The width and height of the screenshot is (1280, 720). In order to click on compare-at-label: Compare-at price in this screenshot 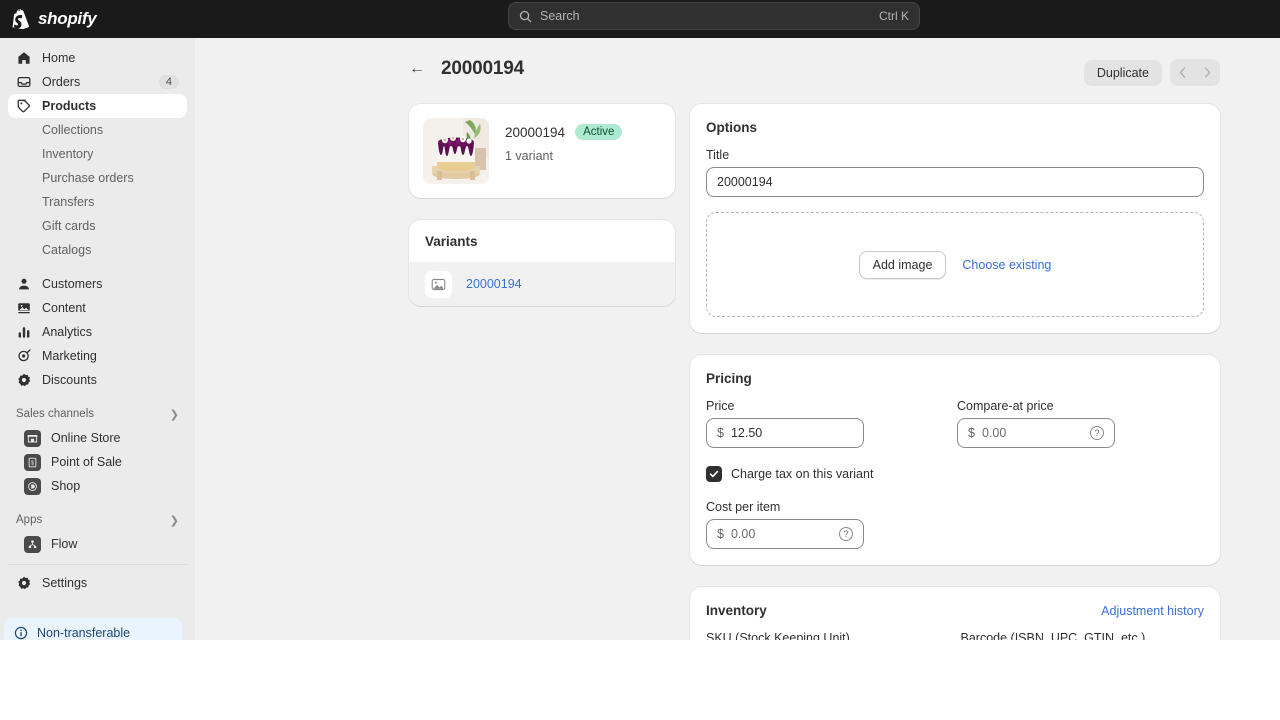, I will do `click(1005, 406)`.